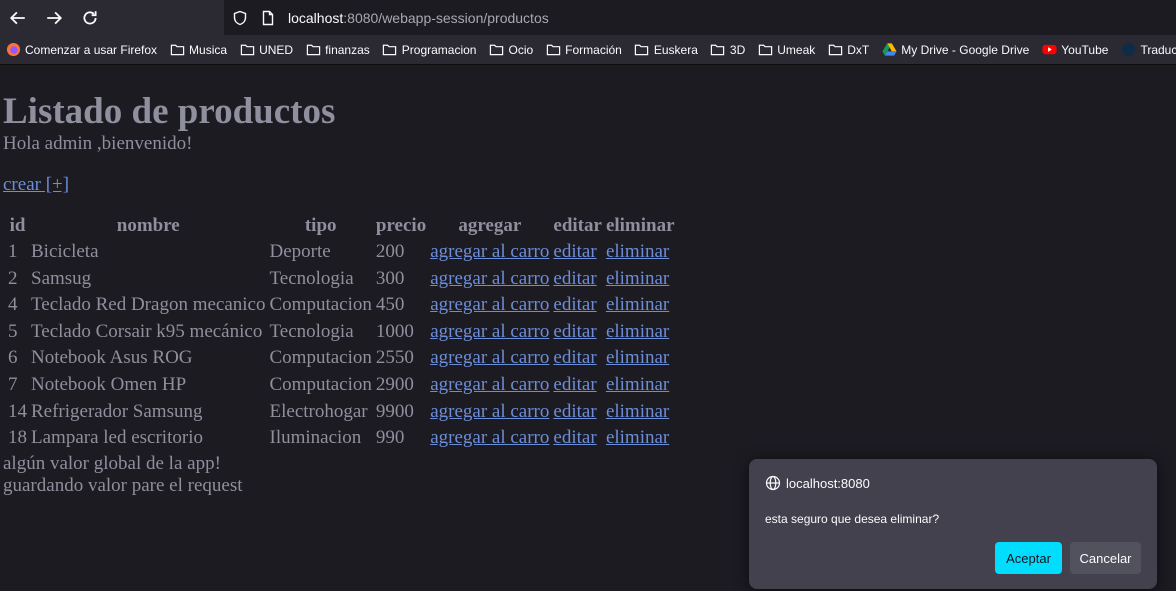  Describe the element at coordinates (91, 49) in the screenshot. I see `bookmark-label: Comenzar a usar Firefox` at that location.